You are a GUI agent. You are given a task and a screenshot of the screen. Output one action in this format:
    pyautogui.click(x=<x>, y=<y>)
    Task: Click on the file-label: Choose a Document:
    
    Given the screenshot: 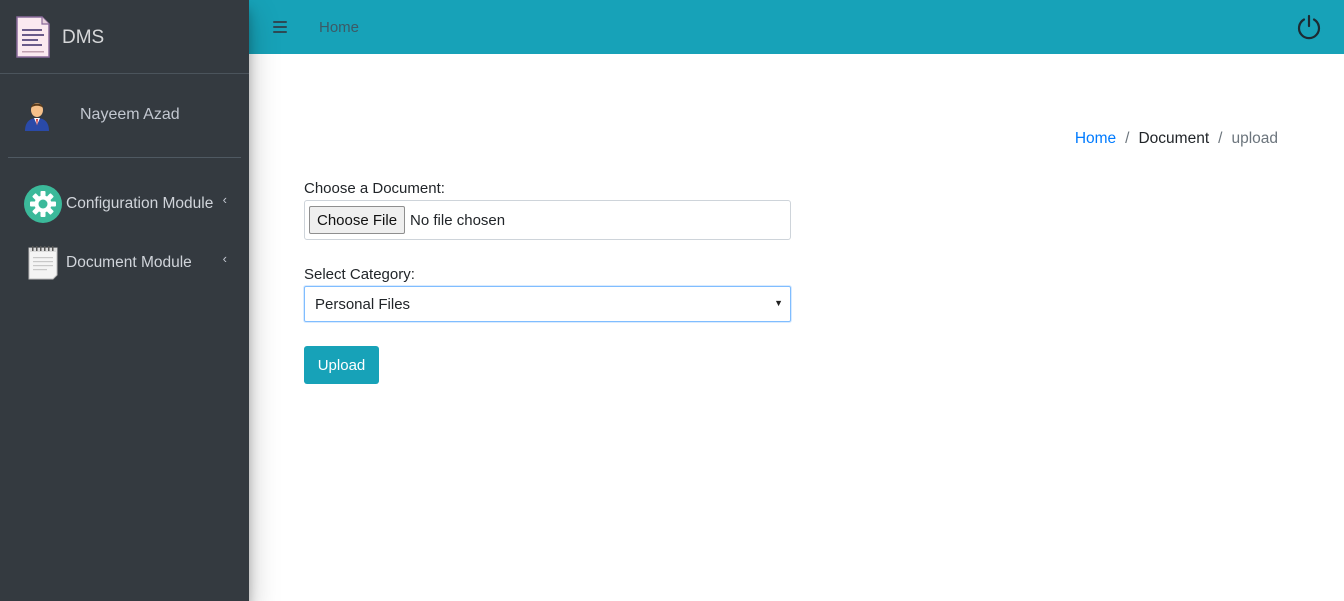 What is the action you would take?
    pyautogui.click(x=374, y=188)
    